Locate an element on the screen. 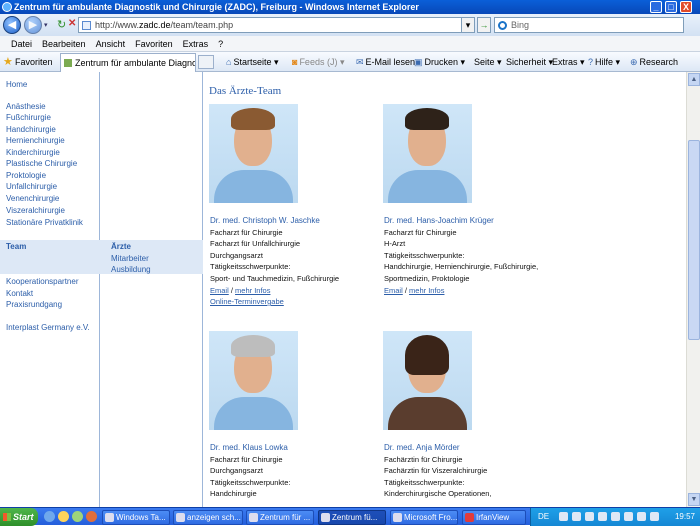 The image size is (700, 526). refresh-icon: ↻ is located at coordinates (61, 24).